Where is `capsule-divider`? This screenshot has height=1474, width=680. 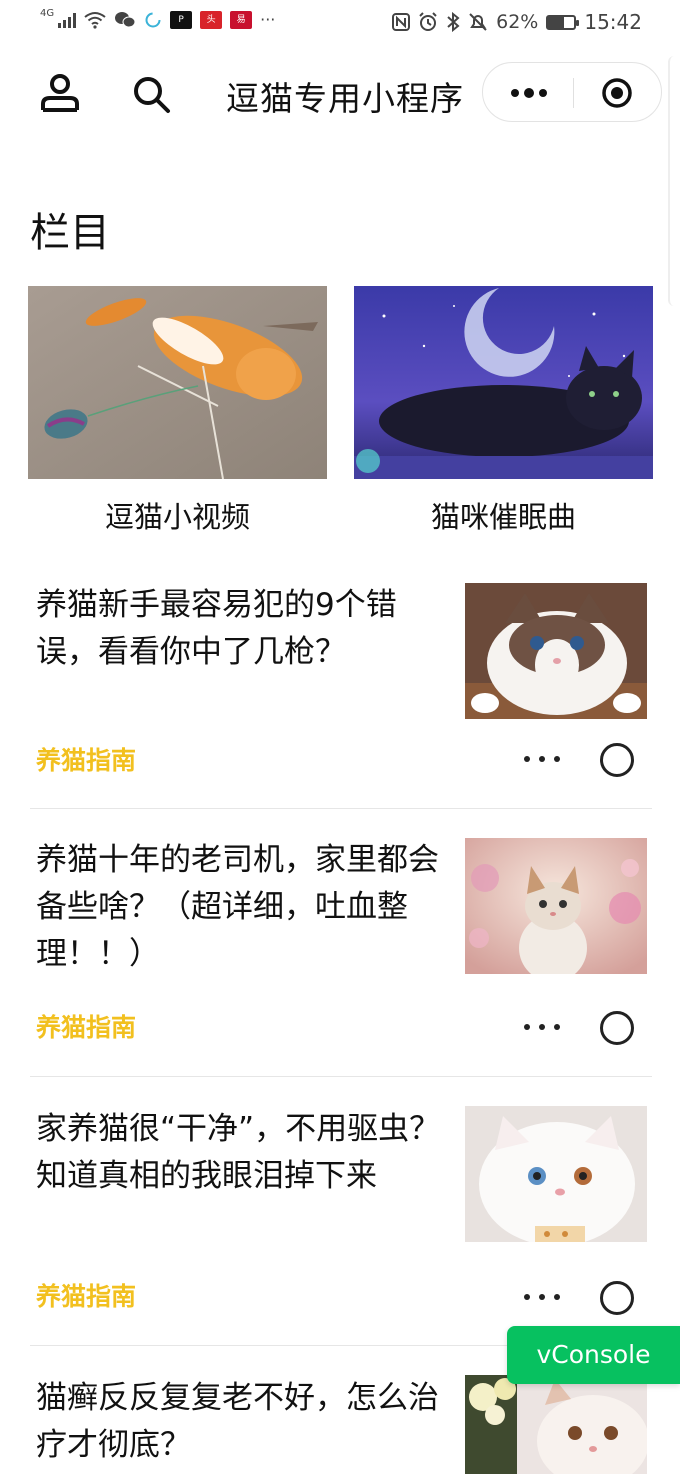 capsule-divider is located at coordinates (573, 93).